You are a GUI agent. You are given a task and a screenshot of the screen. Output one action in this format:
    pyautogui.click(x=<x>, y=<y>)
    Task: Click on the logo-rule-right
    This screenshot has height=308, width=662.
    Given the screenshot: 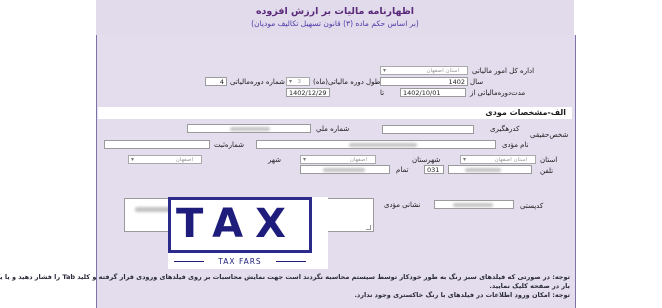 What is the action you would take?
    pyautogui.click(x=291, y=261)
    